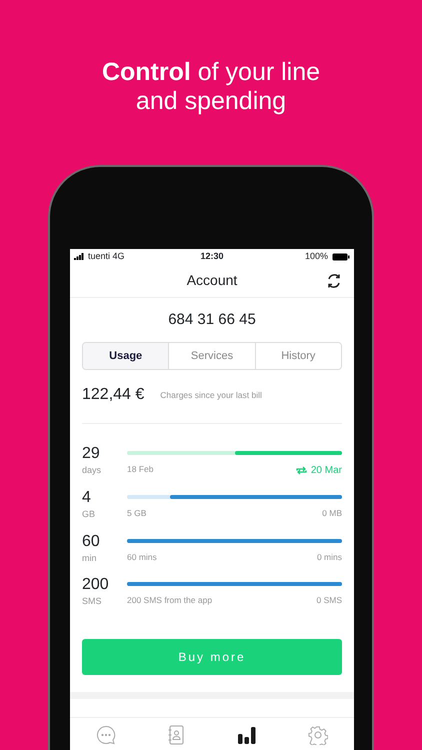 The width and height of the screenshot is (422, 750). What do you see at coordinates (169, 600) in the screenshot?
I see `meter-start-label: 200 SMS from the app` at bounding box center [169, 600].